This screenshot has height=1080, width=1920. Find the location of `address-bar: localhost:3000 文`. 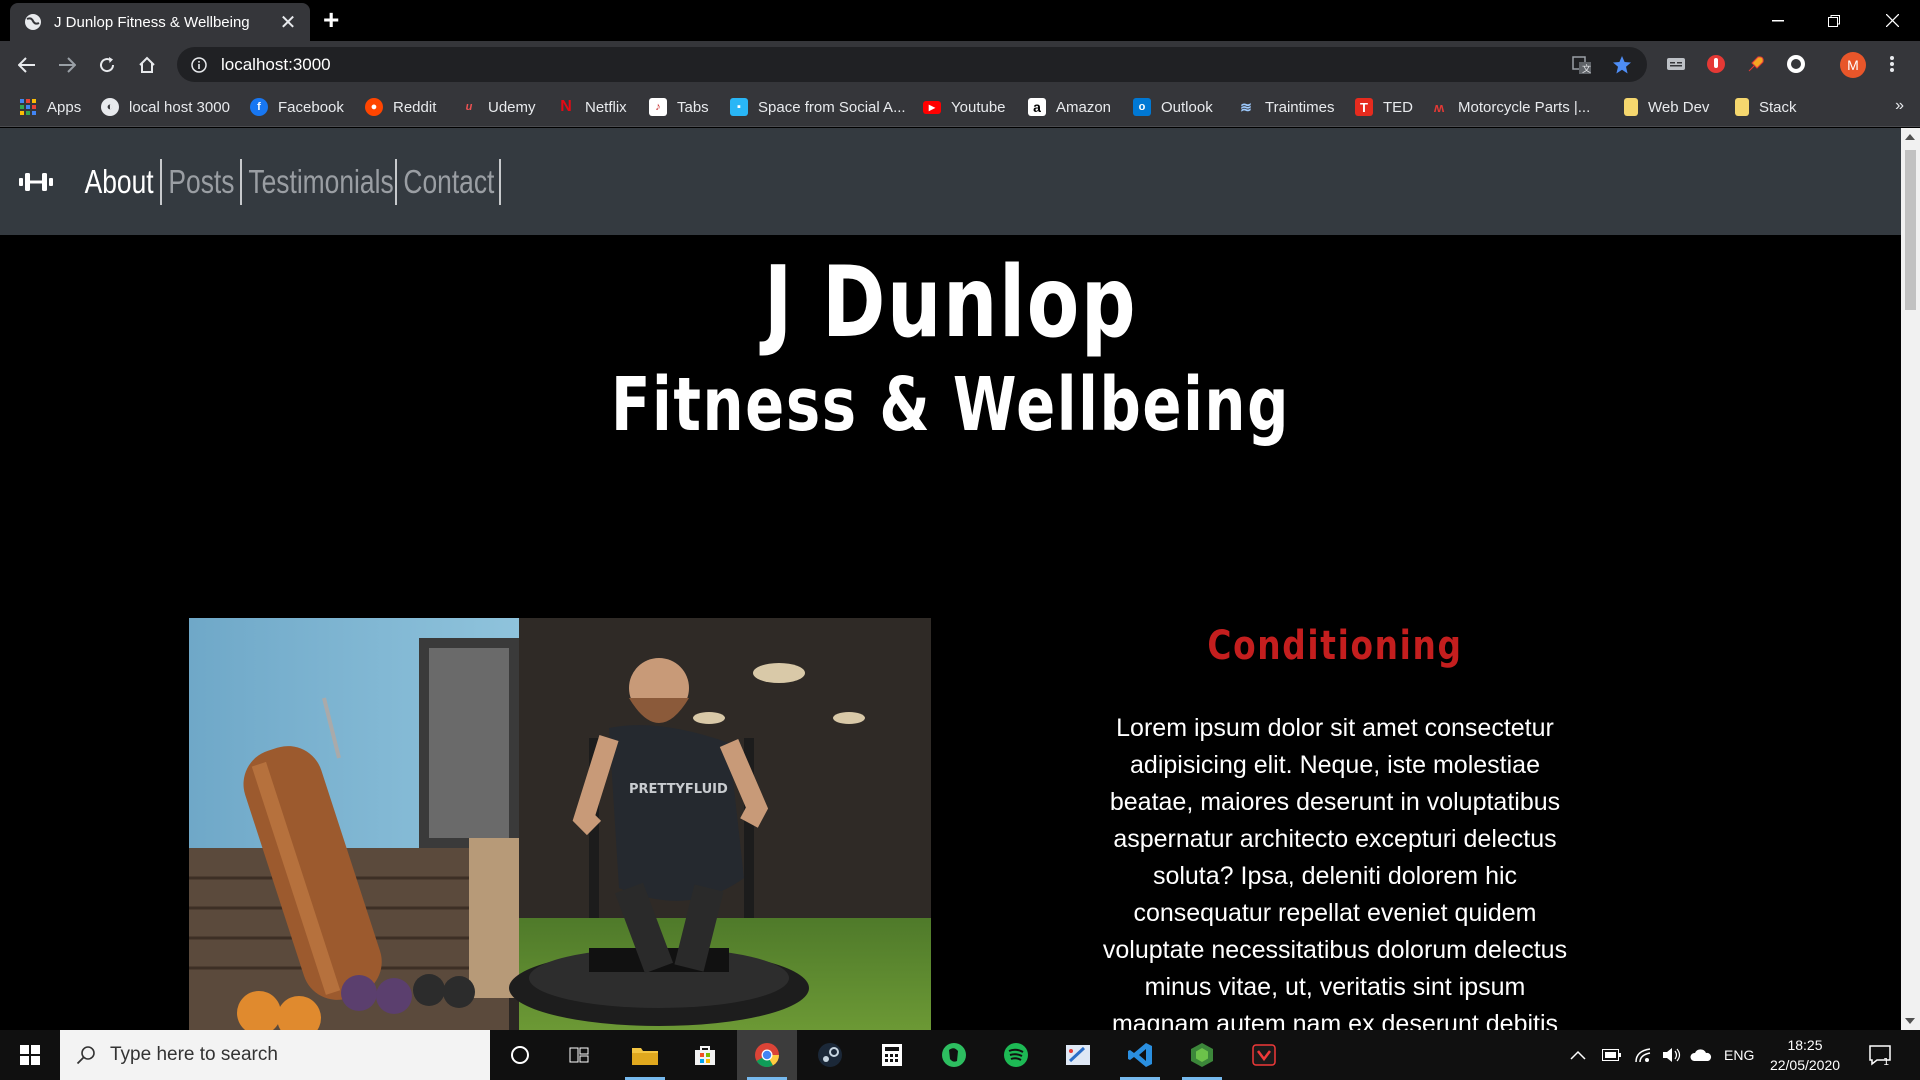

address-bar: localhost:3000 文 is located at coordinates (912, 64).